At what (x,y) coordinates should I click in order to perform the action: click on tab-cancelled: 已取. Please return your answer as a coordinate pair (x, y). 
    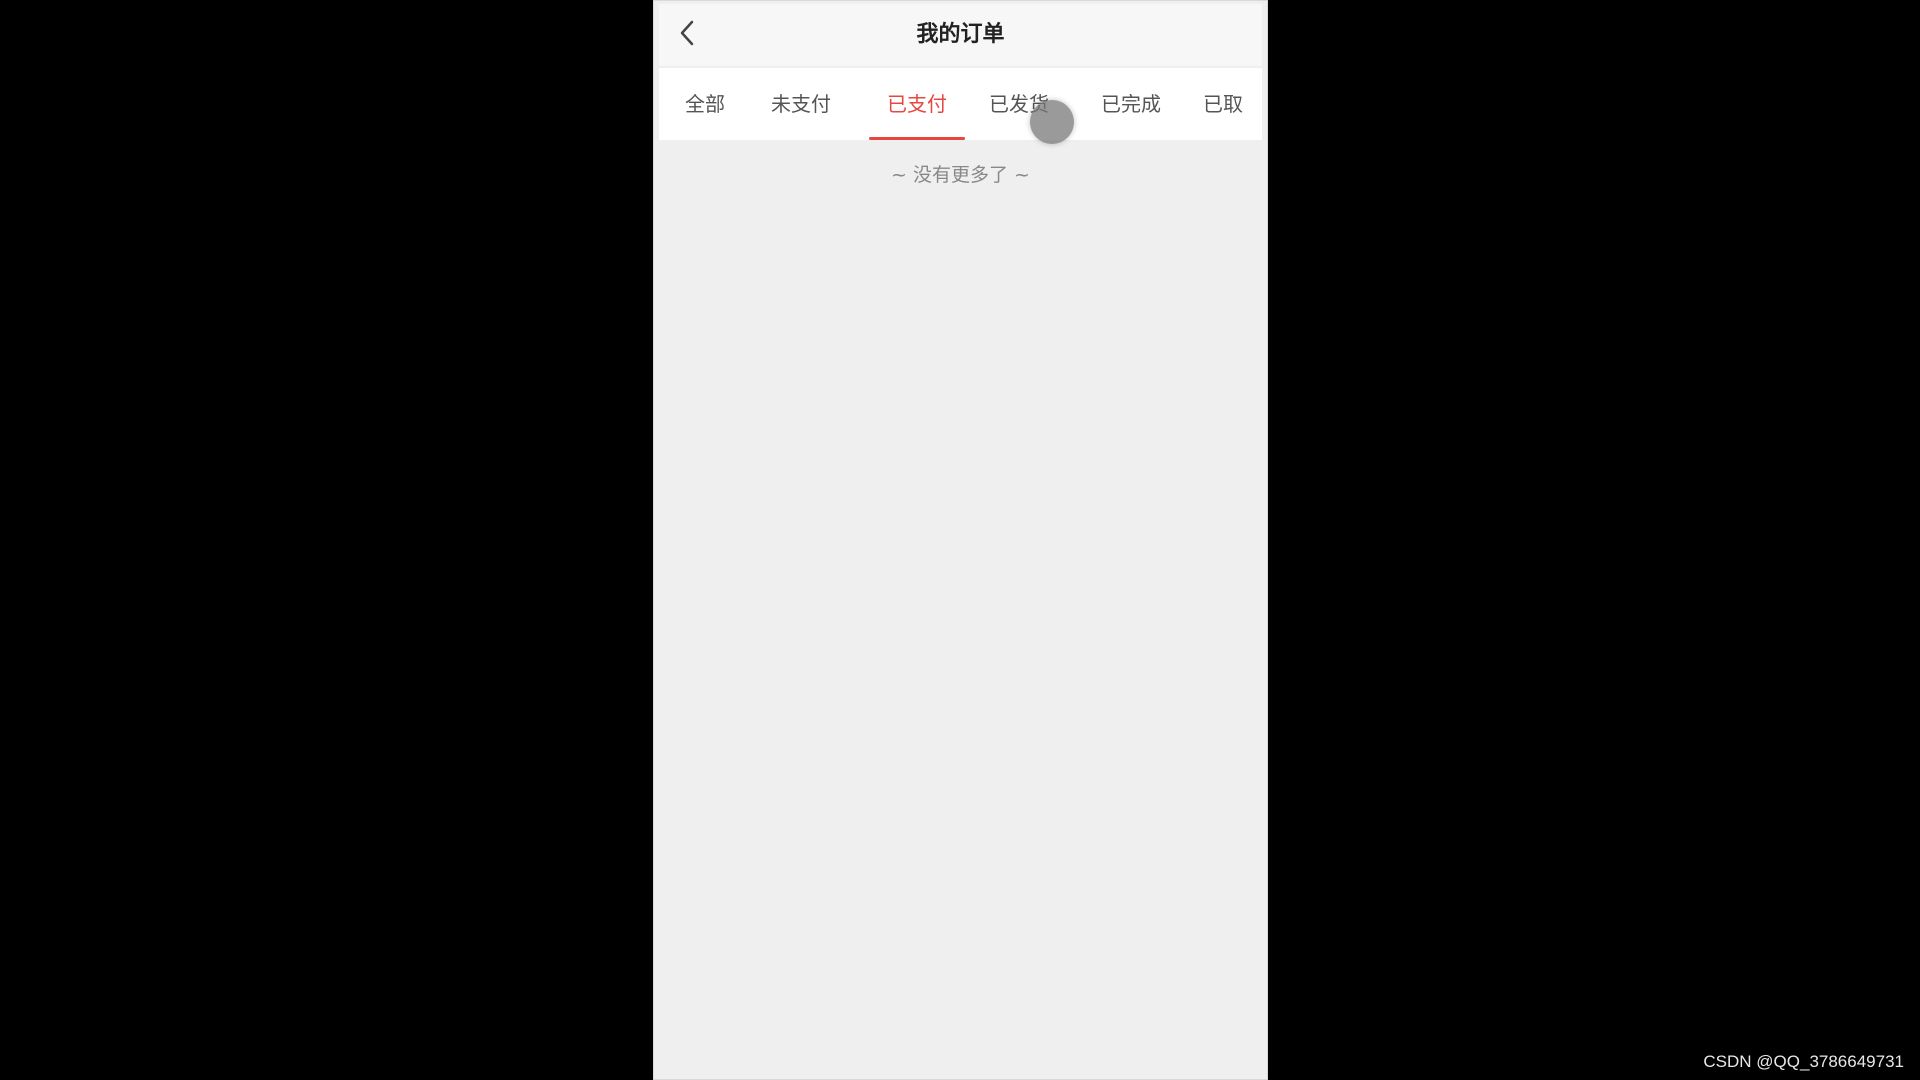
    Looking at the image, I should click on (1232, 104).